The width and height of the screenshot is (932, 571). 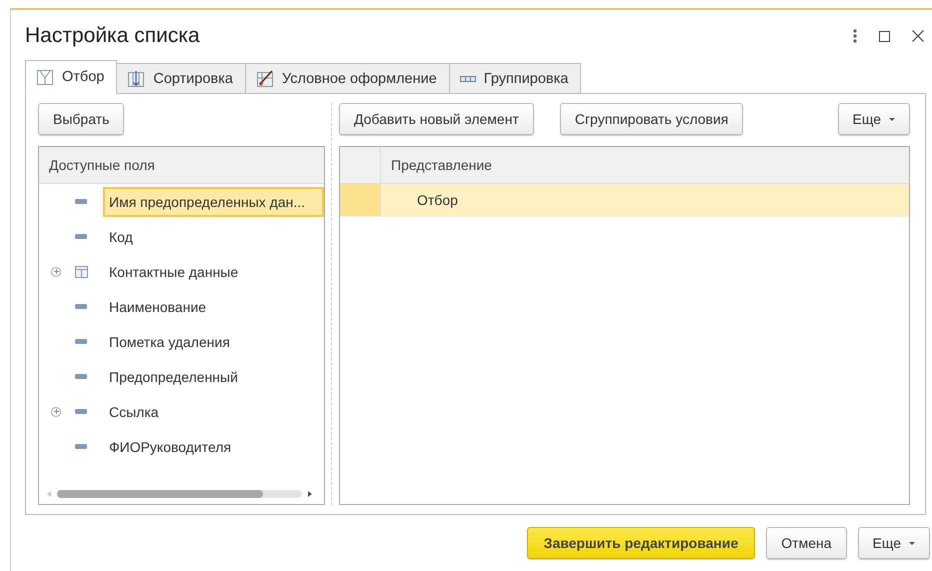 What do you see at coordinates (515, 78) in the screenshot?
I see `tab: Группировка` at bounding box center [515, 78].